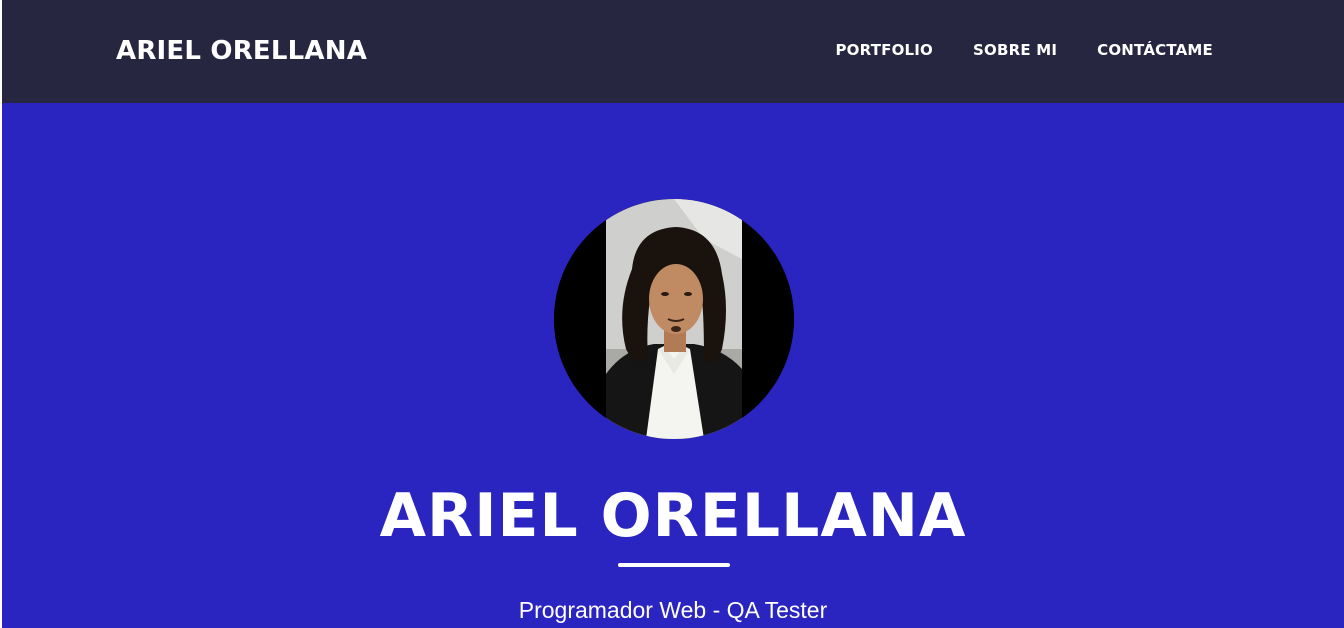 The height and width of the screenshot is (628, 1344). What do you see at coordinates (673, 610) in the screenshot?
I see `hero-subtitle: Programador Web - QA Tester` at bounding box center [673, 610].